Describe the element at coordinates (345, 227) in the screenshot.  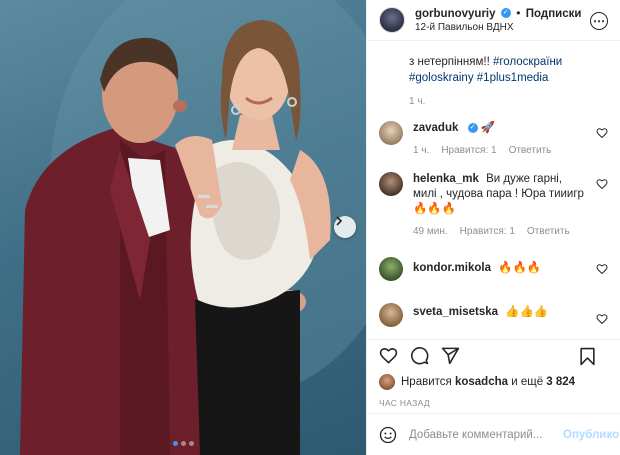
I see `carousel-next-button` at that location.